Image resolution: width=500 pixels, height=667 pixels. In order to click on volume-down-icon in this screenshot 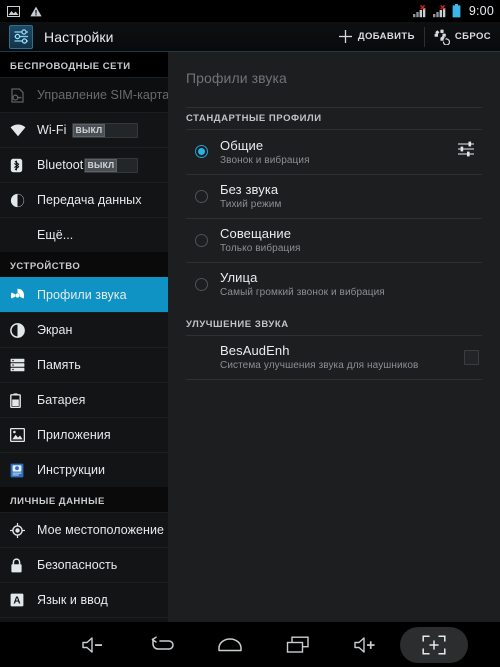, I will do `click(94, 645)`.